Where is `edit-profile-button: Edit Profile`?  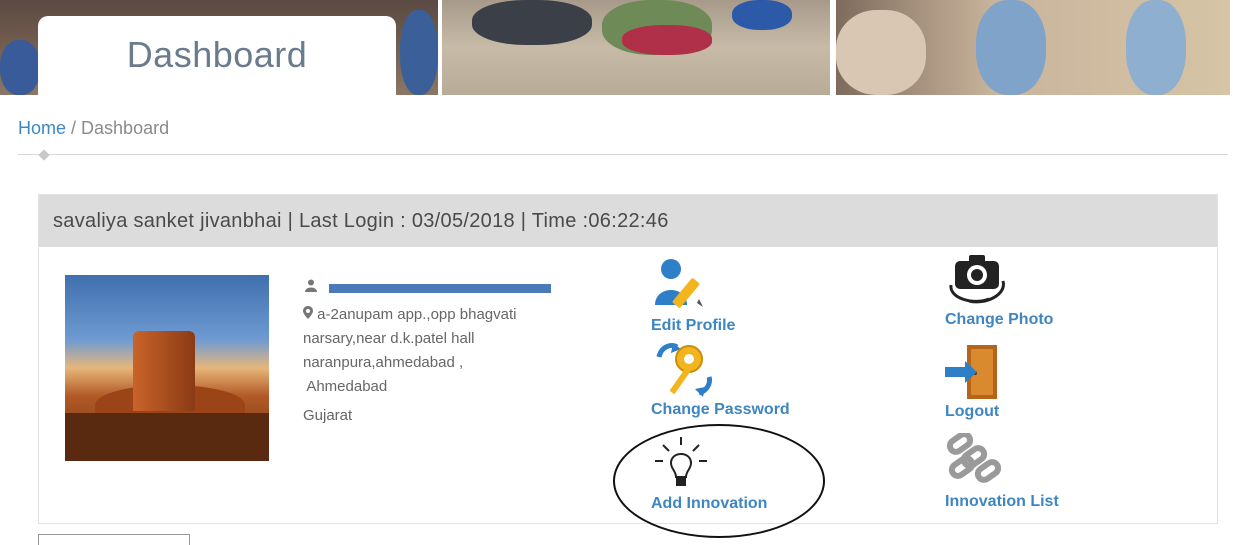
edit-profile-button: Edit Profile is located at coordinates (746, 296).